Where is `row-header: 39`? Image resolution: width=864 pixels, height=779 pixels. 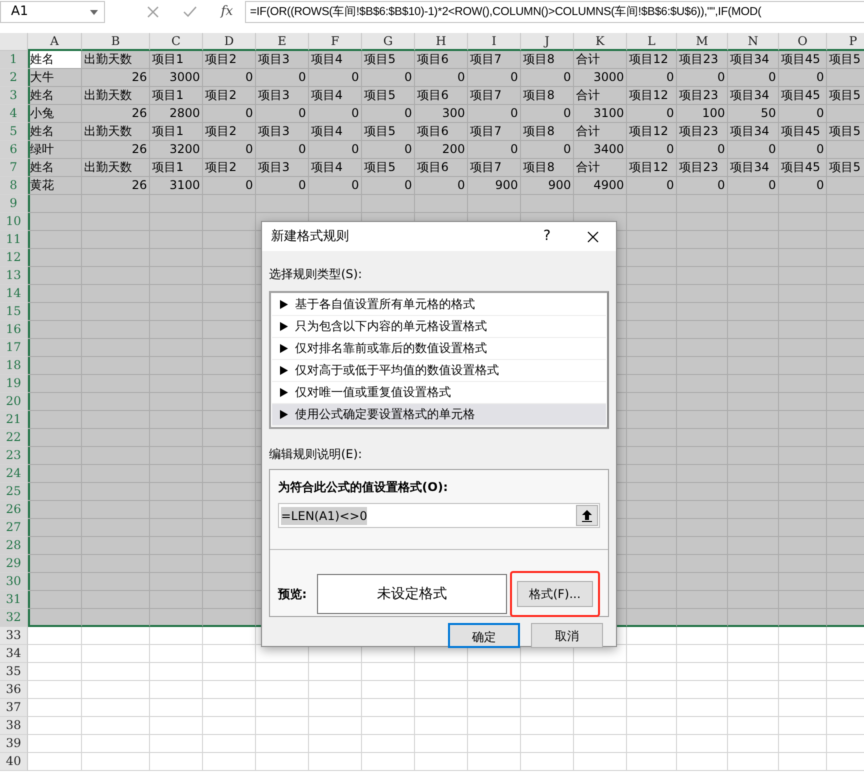 row-header: 39 is located at coordinates (14, 744).